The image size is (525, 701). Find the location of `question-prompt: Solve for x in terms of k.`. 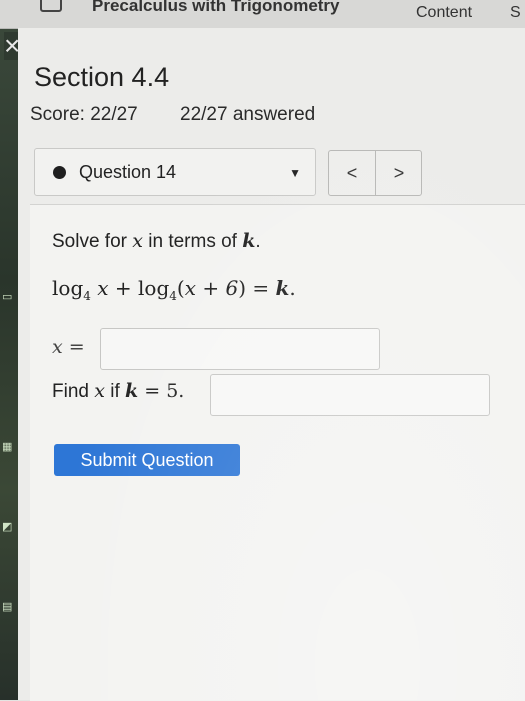

question-prompt: Solve for x in terms of k. is located at coordinates (156, 241).